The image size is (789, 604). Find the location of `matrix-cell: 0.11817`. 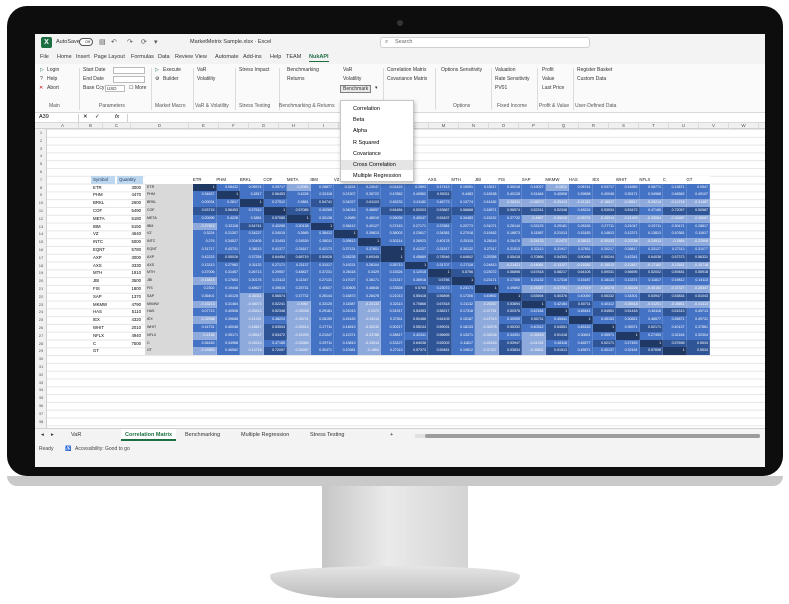

matrix-cell: 0.11817 is located at coordinates (651, 281).